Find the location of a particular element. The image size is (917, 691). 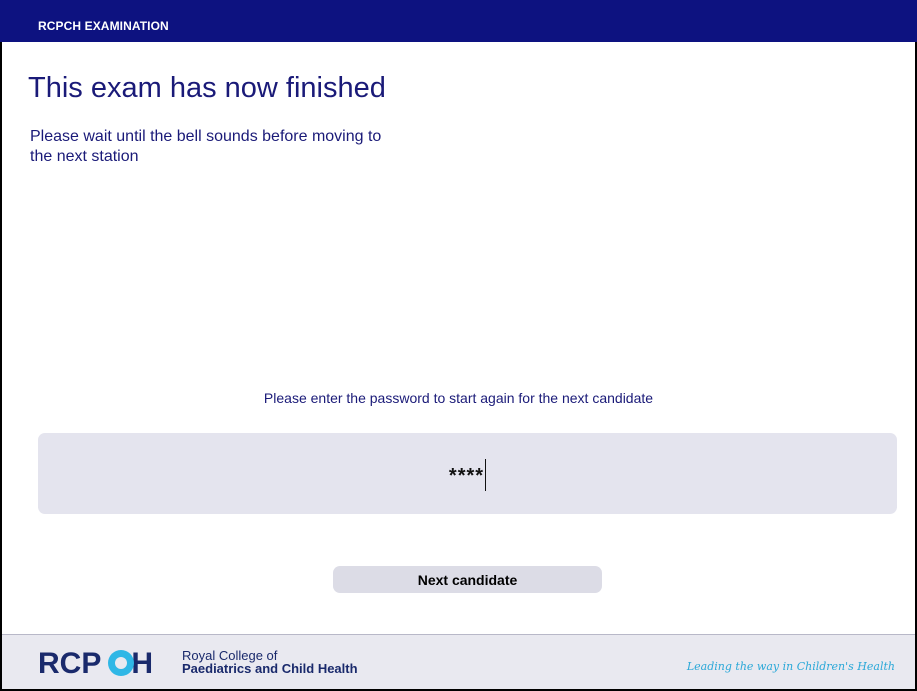

top-bar: RCPCH EXAMINATION is located at coordinates (458, 21).